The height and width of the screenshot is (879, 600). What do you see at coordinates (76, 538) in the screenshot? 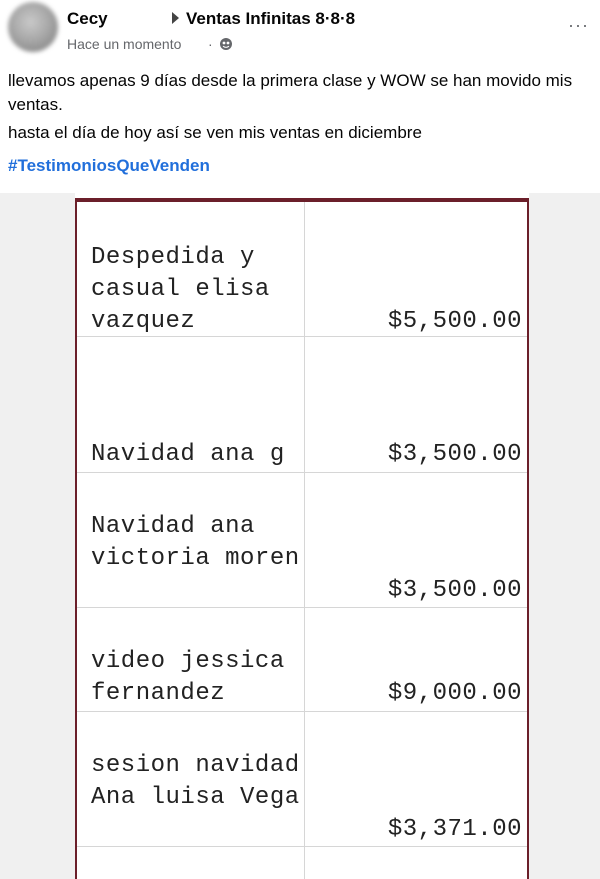
I see `sheet-left-border` at bounding box center [76, 538].